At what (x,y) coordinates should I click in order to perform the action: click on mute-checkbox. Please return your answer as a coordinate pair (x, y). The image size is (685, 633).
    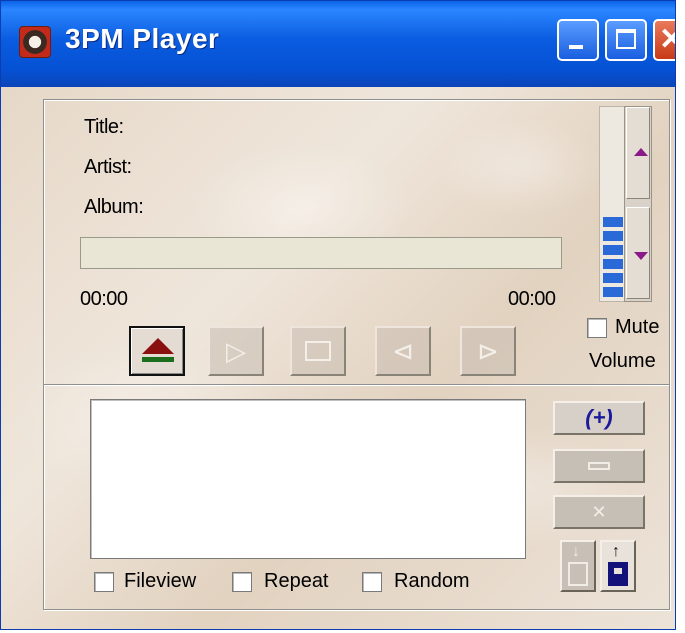
    Looking at the image, I should click on (597, 328).